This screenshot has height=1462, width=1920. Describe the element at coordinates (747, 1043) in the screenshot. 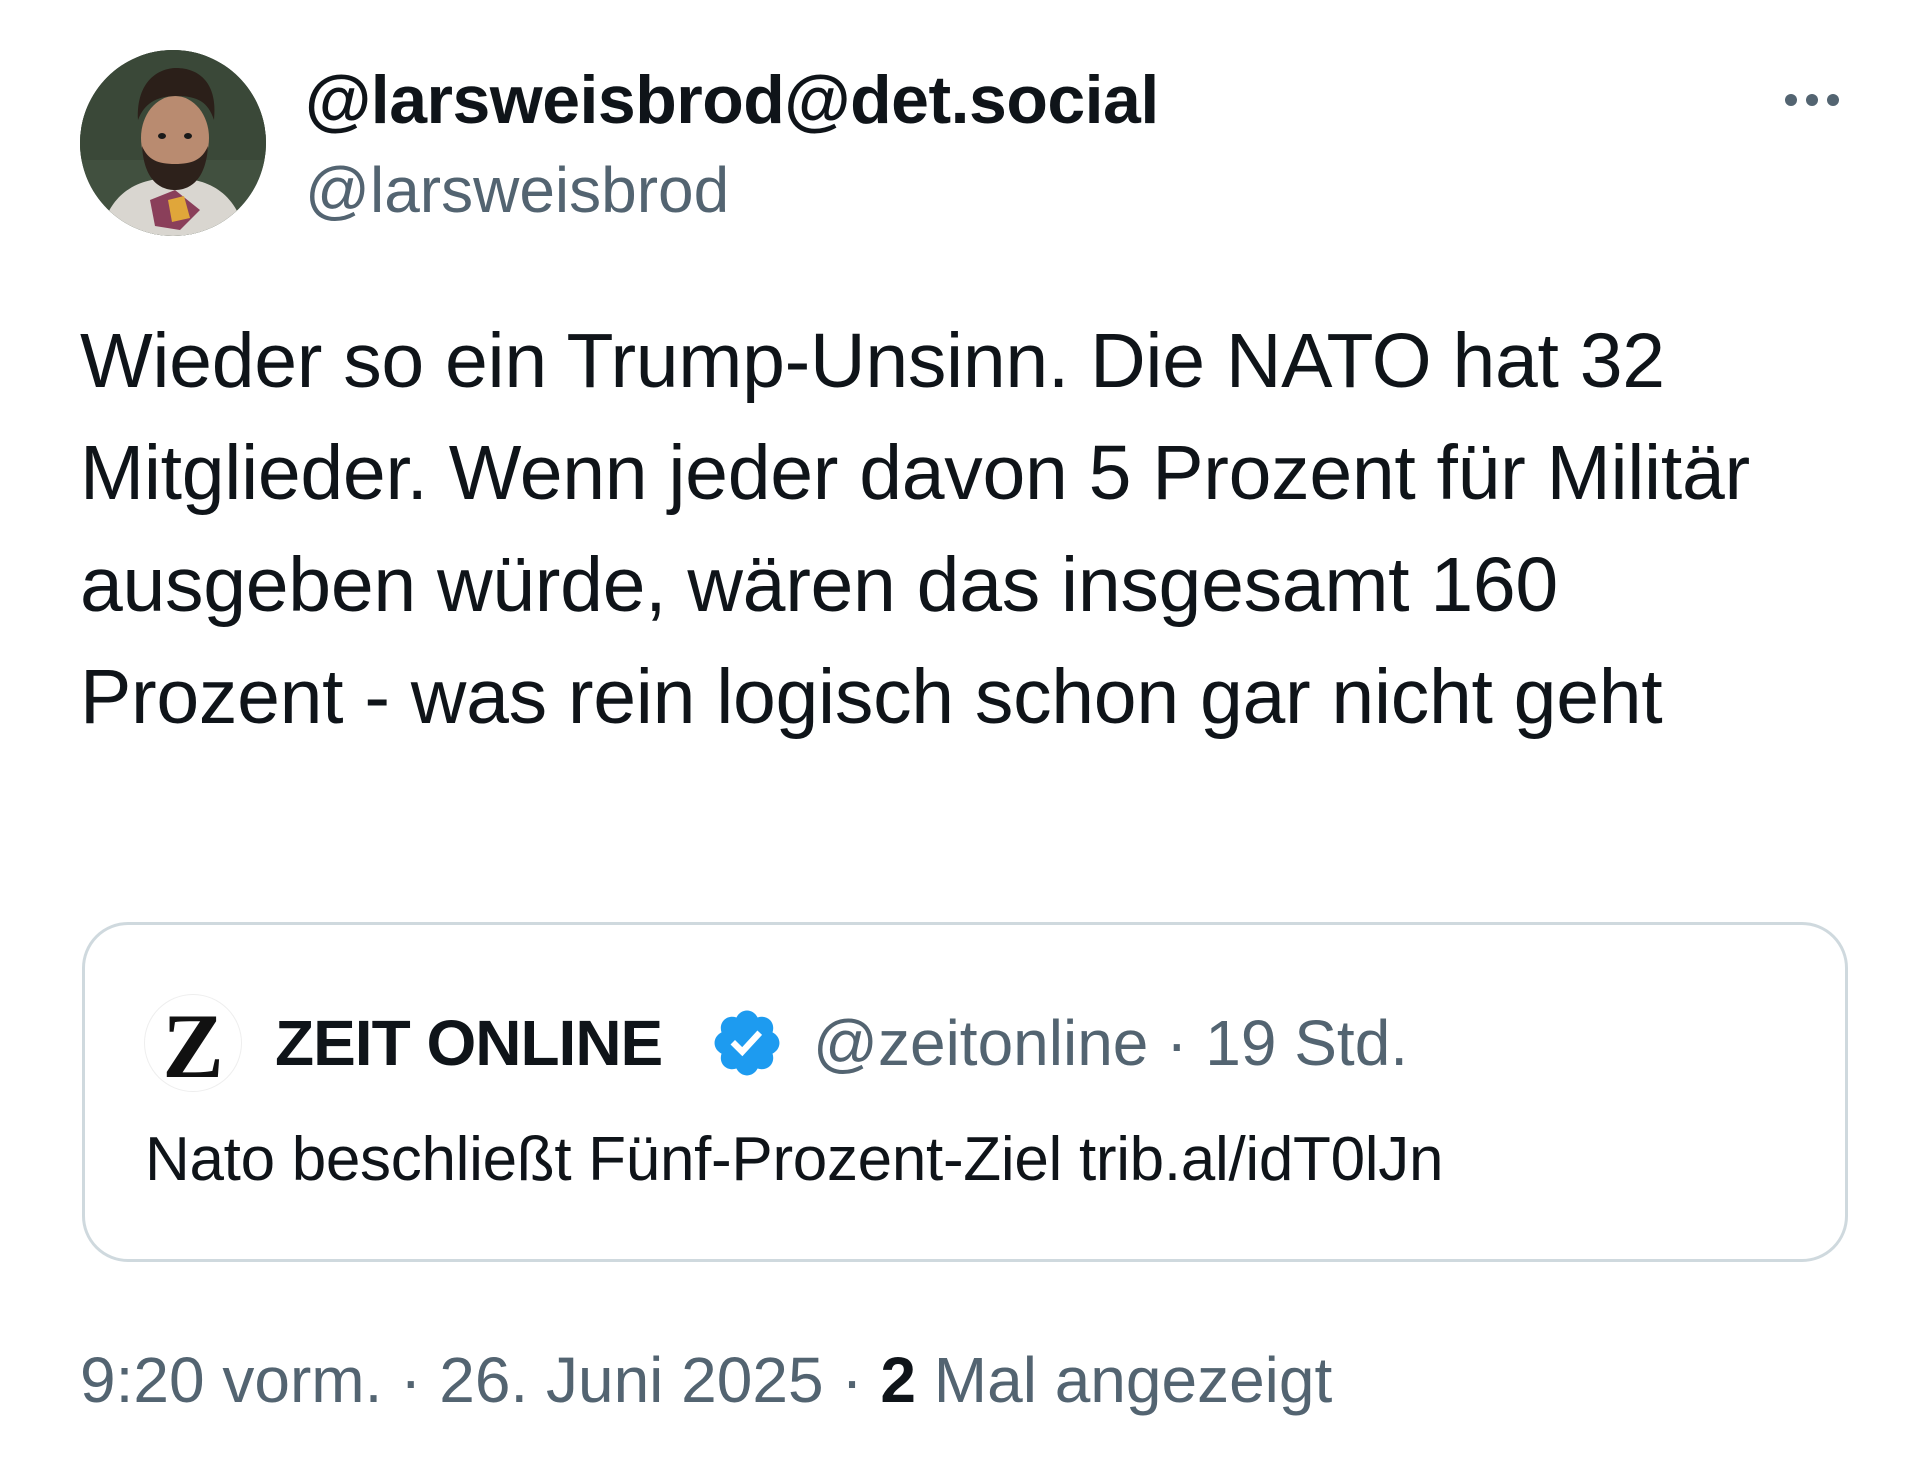

I see `verified-badge-icon` at that location.